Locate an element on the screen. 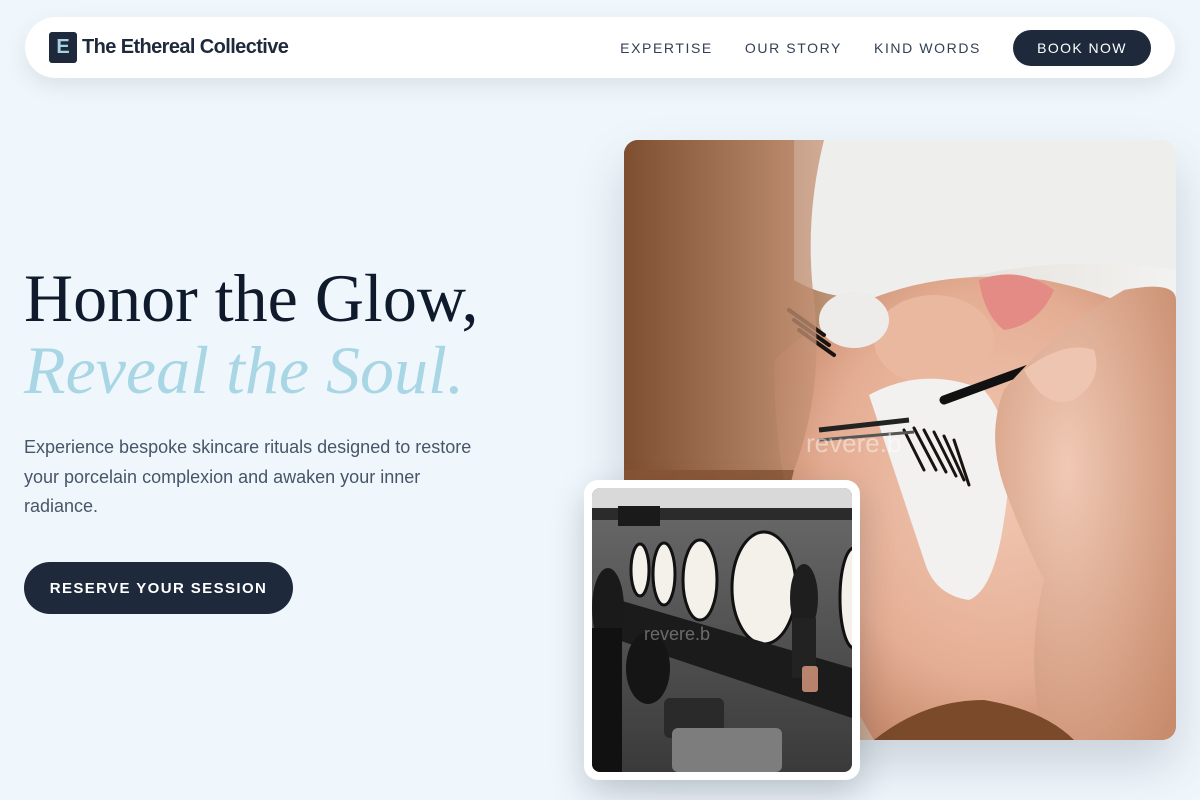  salon-interior-photo-card: revere.b is located at coordinates (722, 630).